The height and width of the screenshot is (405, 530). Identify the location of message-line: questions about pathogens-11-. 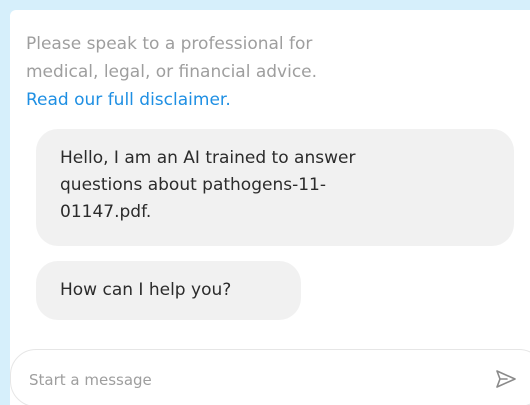
(193, 185).